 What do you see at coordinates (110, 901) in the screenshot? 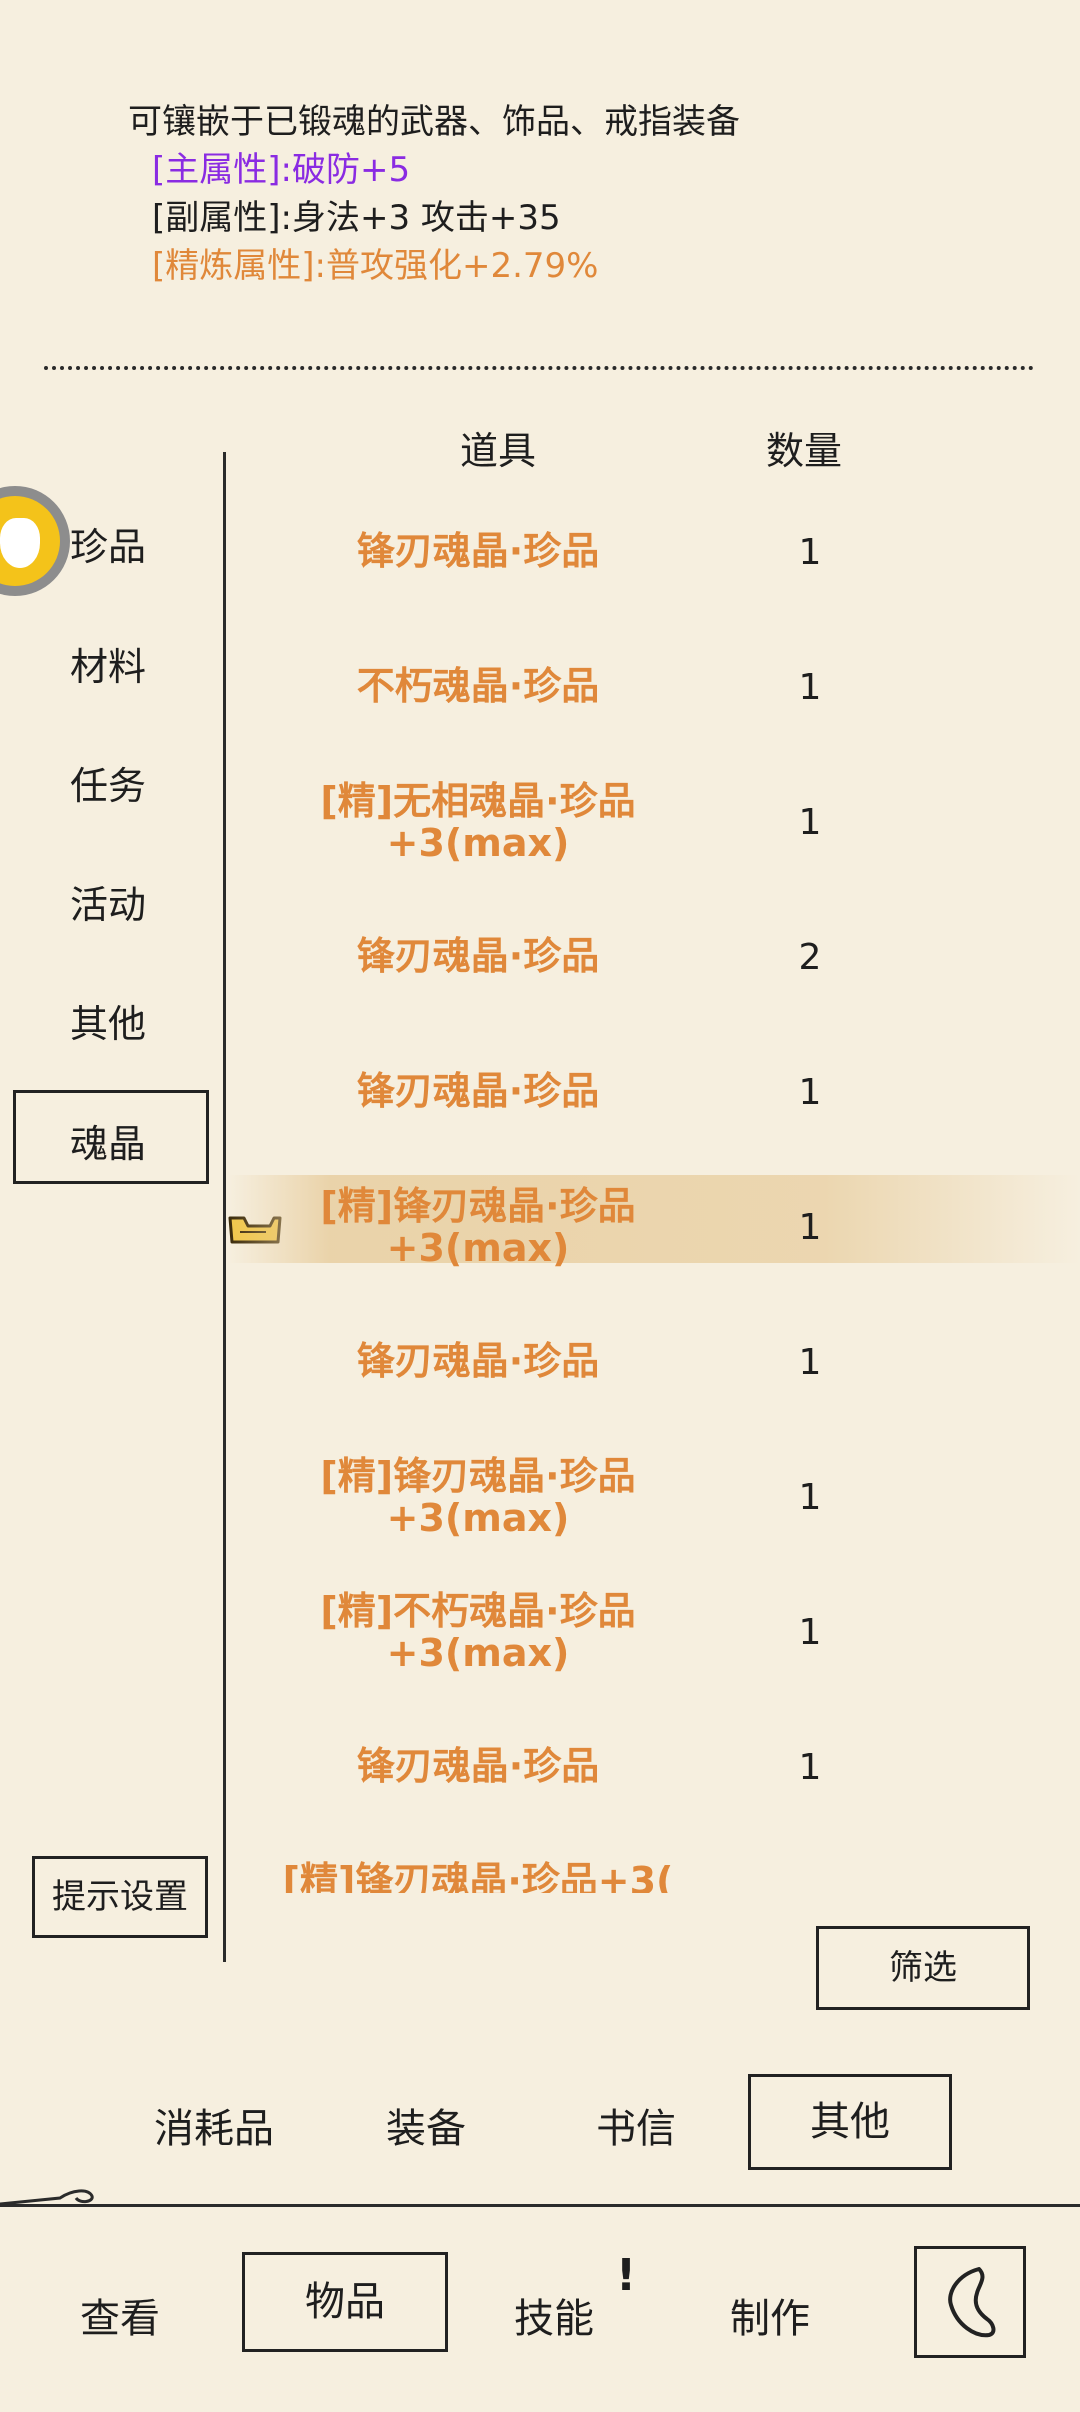
I see `category-event: 活动` at bounding box center [110, 901].